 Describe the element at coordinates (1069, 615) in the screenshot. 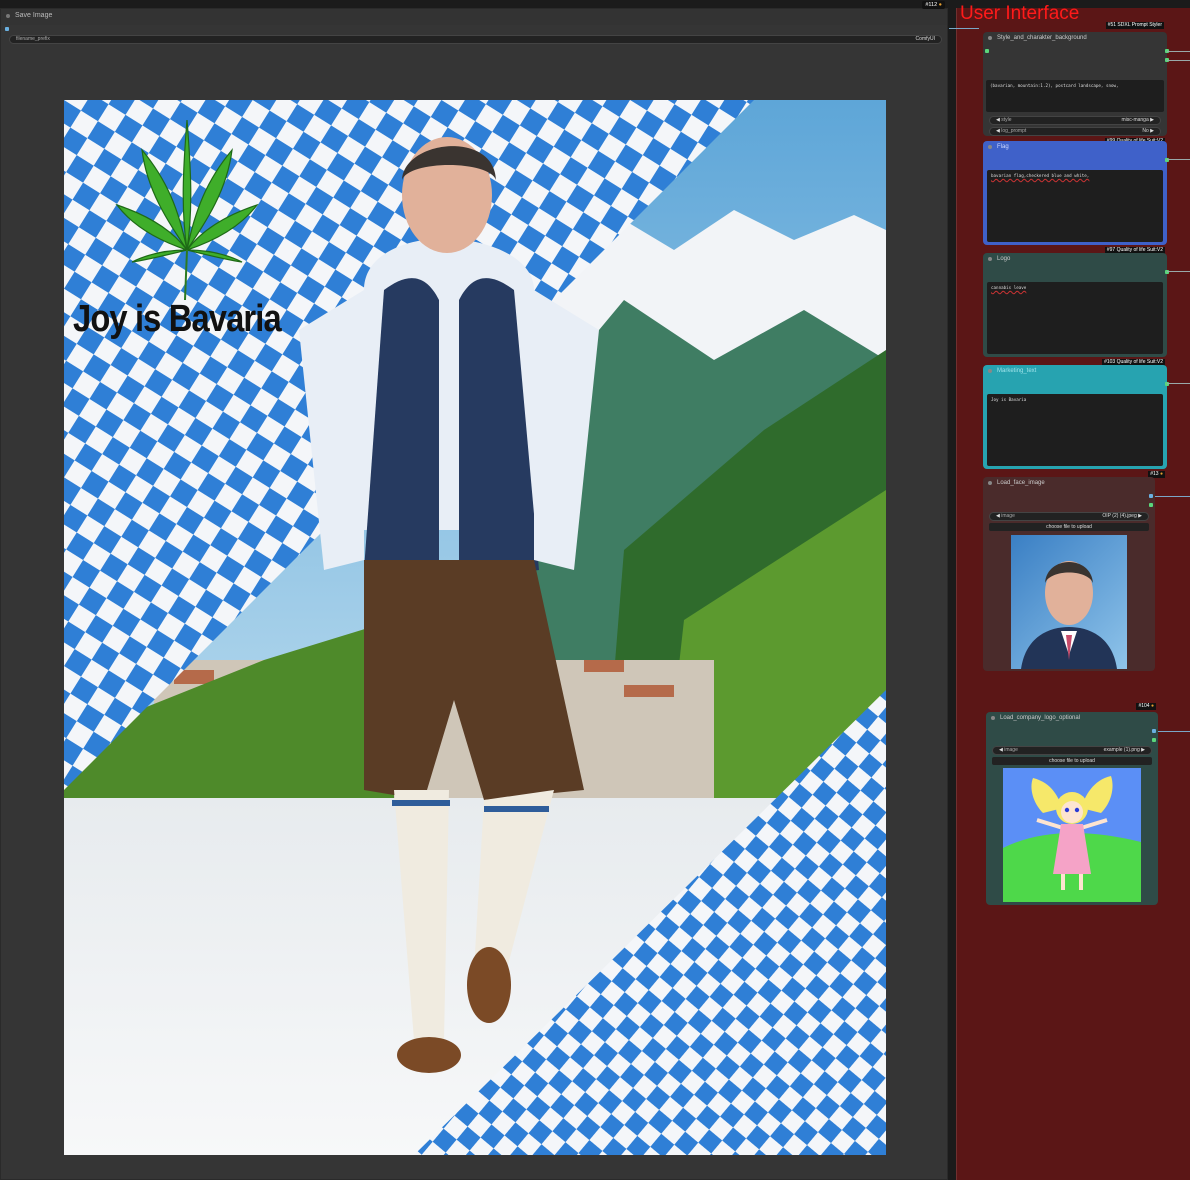

I see `face-portrait-image` at that location.